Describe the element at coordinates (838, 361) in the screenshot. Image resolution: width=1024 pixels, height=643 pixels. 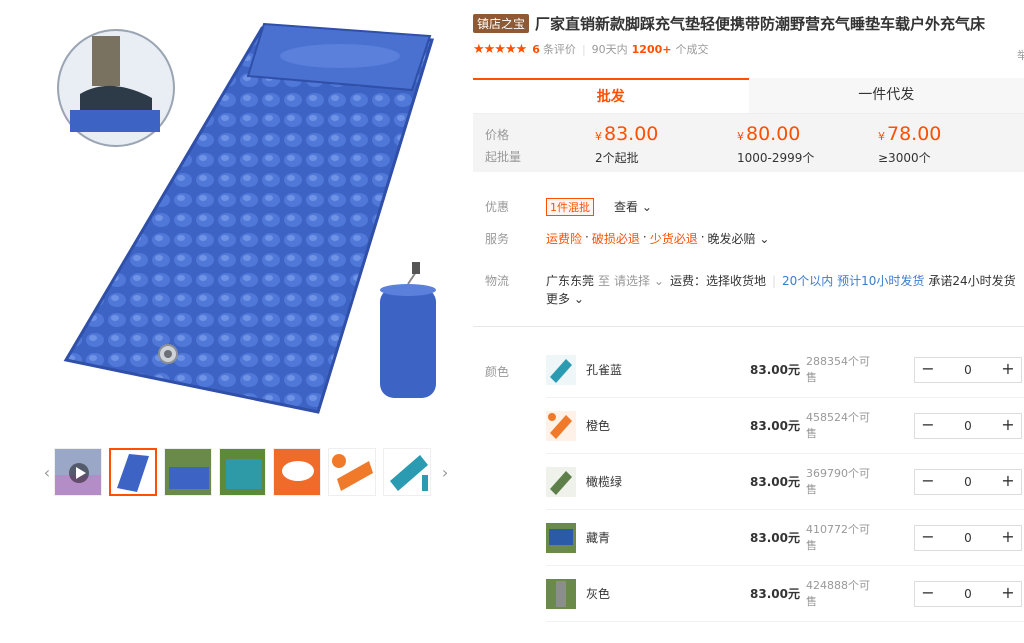
I see `stock-line-1: 288354个可` at that location.